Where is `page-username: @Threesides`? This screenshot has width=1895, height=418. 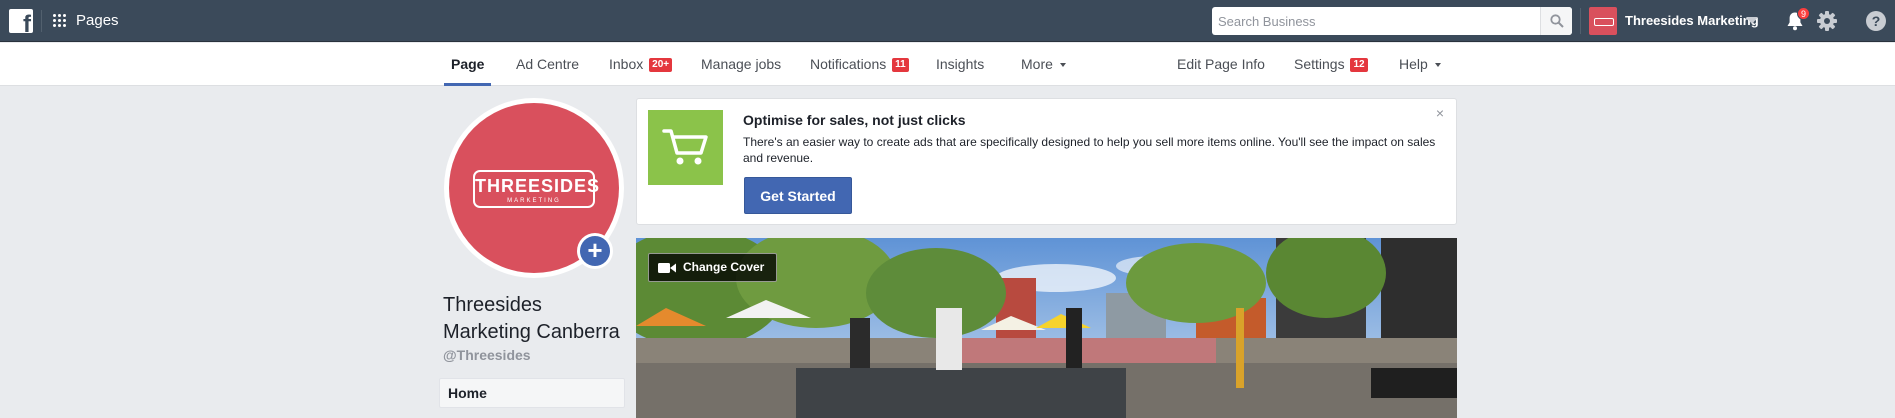
page-username: @Threesides is located at coordinates (487, 355).